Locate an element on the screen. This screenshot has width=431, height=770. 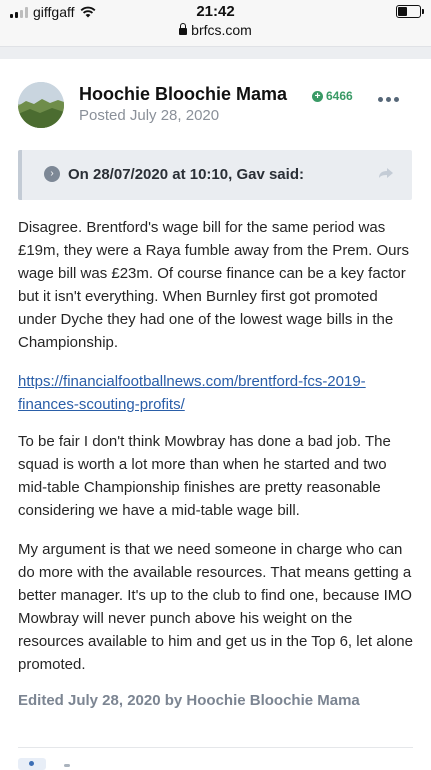
reputation-plus-icon: + is located at coordinates (317, 96).